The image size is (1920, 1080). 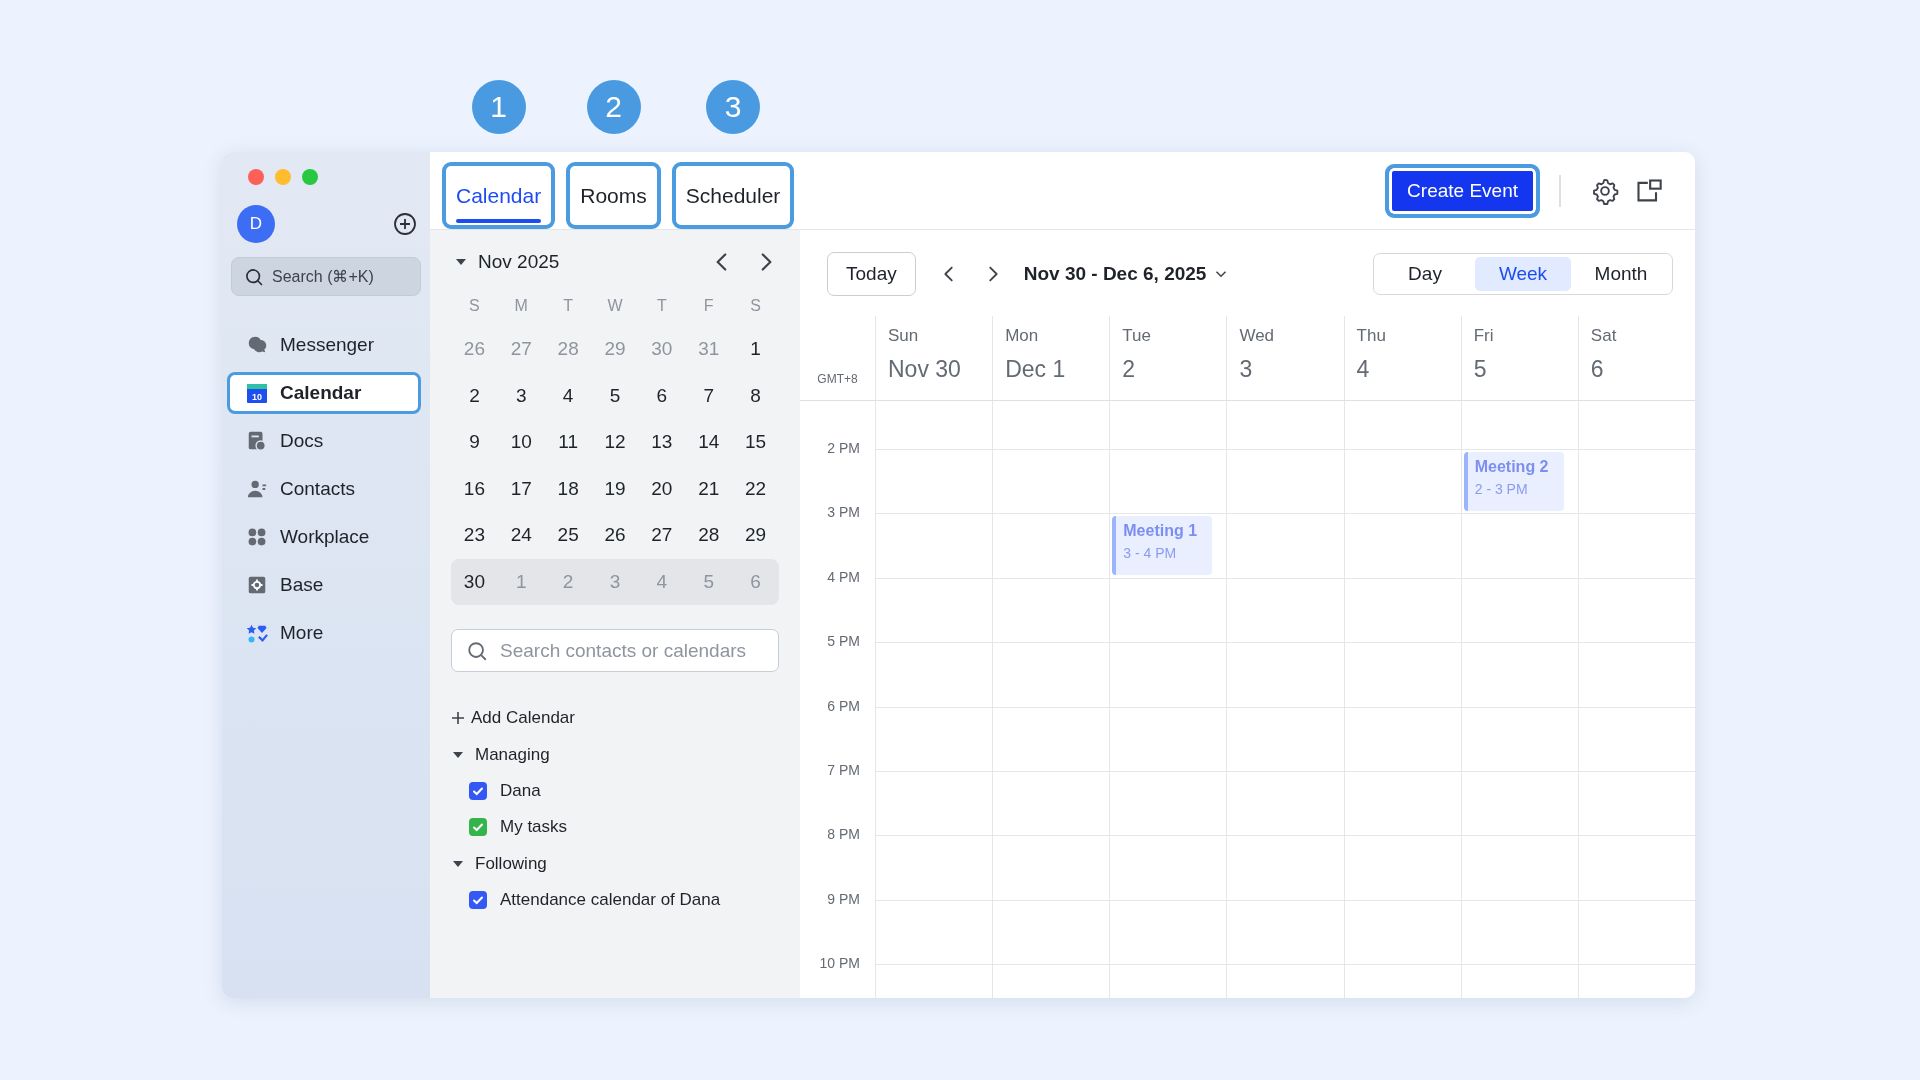 I want to click on date-cell: 15, so click(x=755, y=442).